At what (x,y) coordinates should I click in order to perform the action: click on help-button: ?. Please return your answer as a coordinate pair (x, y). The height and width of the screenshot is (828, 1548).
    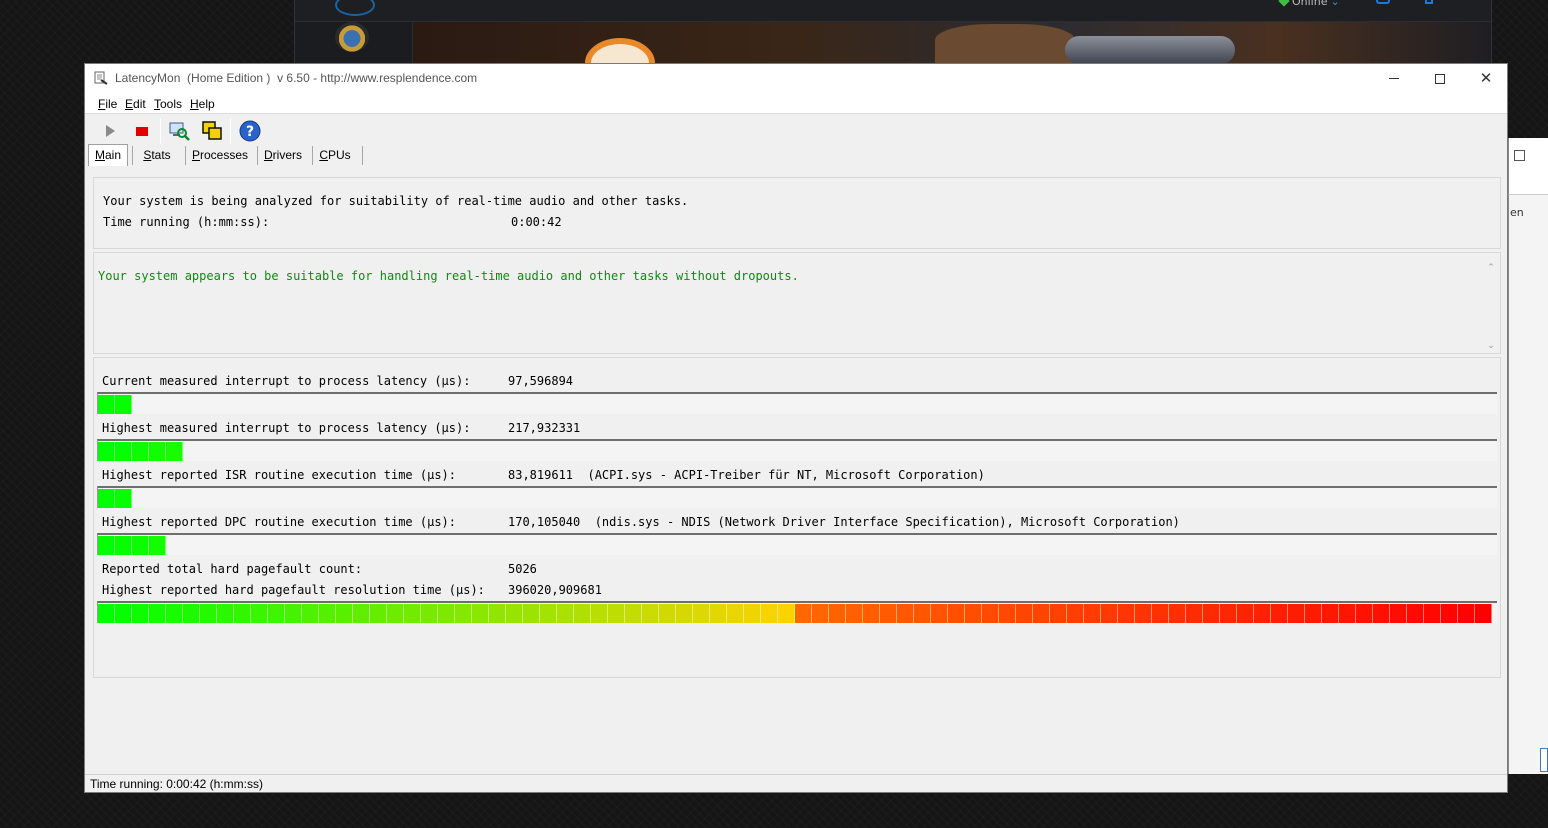
    Looking at the image, I should click on (250, 131).